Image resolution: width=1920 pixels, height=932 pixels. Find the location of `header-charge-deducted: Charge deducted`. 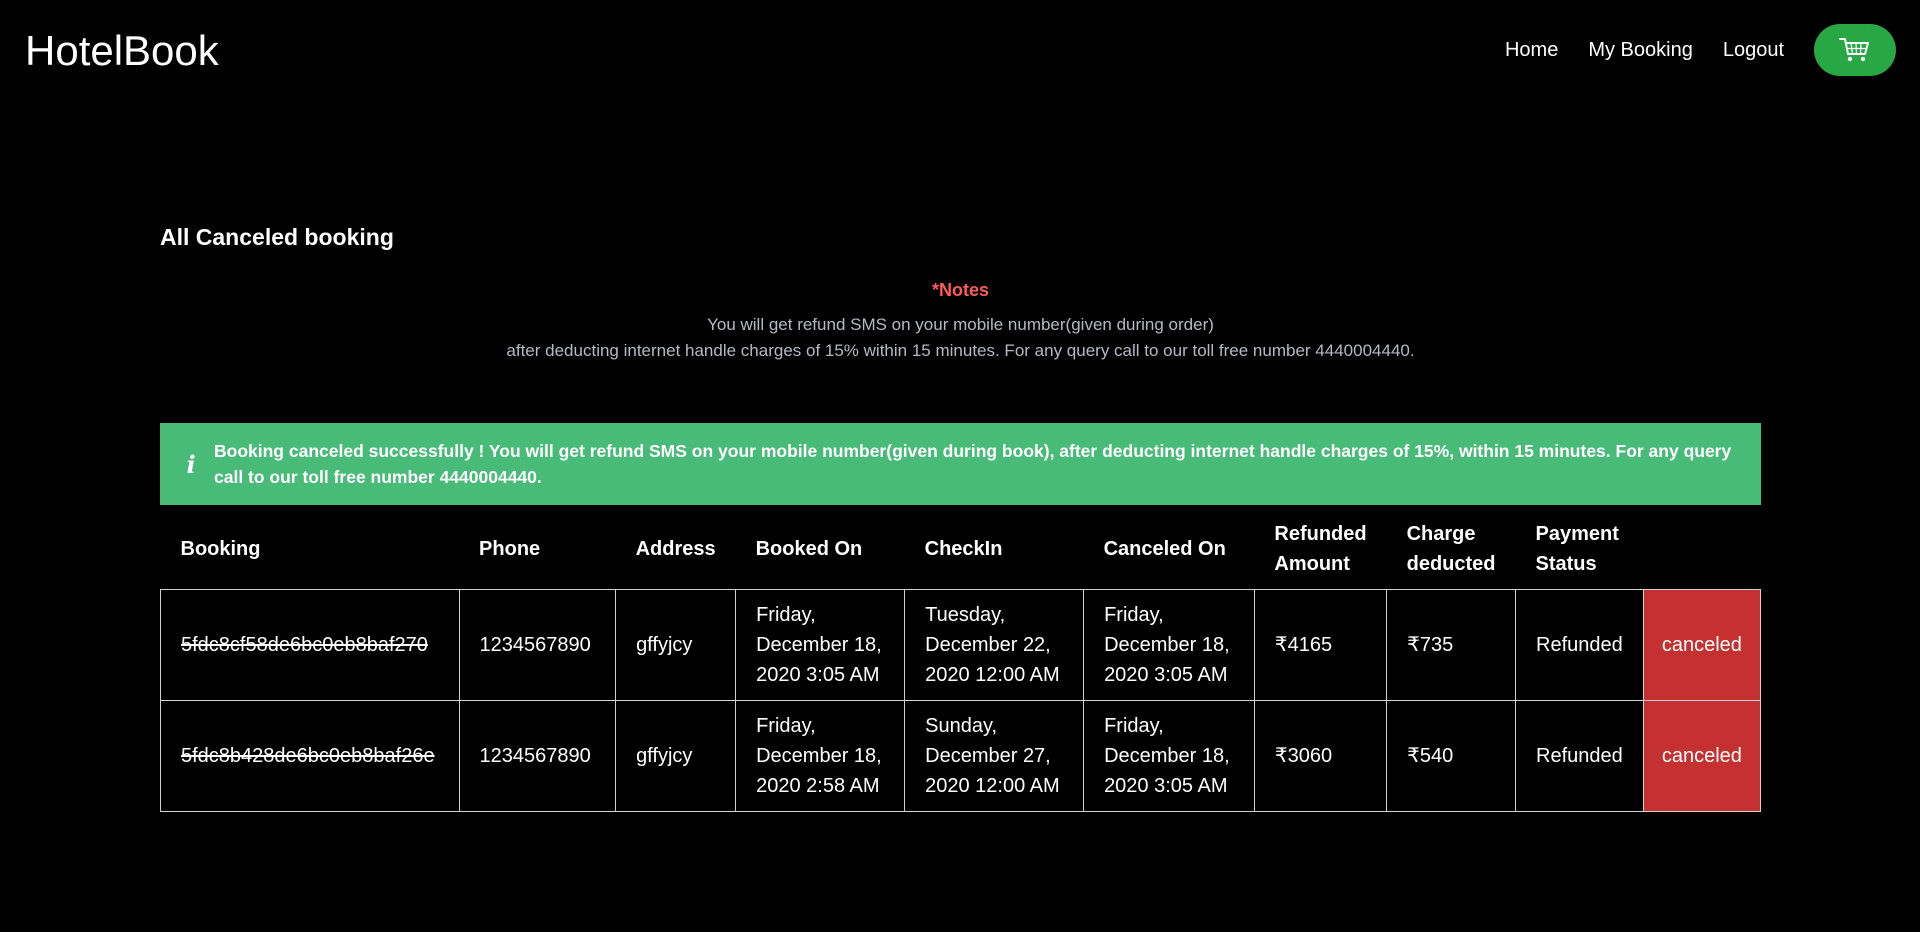

header-charge-deducted: Charge deducted is located at coordinates (1451, 548).